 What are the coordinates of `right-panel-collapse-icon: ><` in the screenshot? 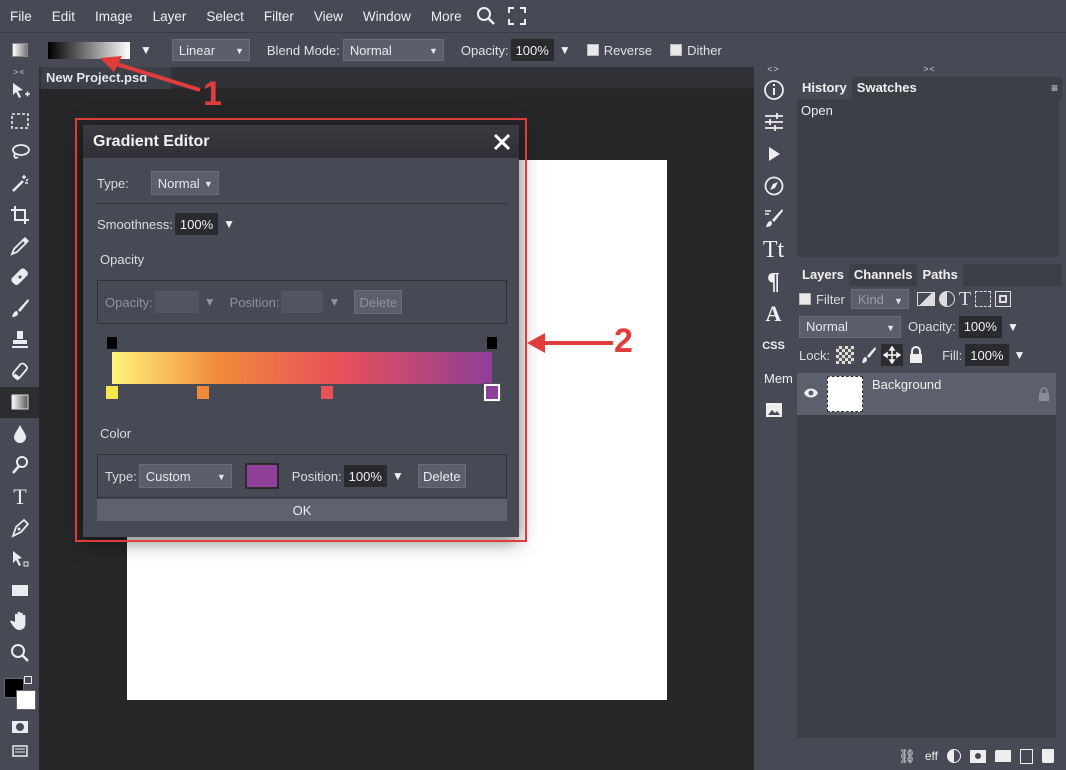 It's located at (929, 69).